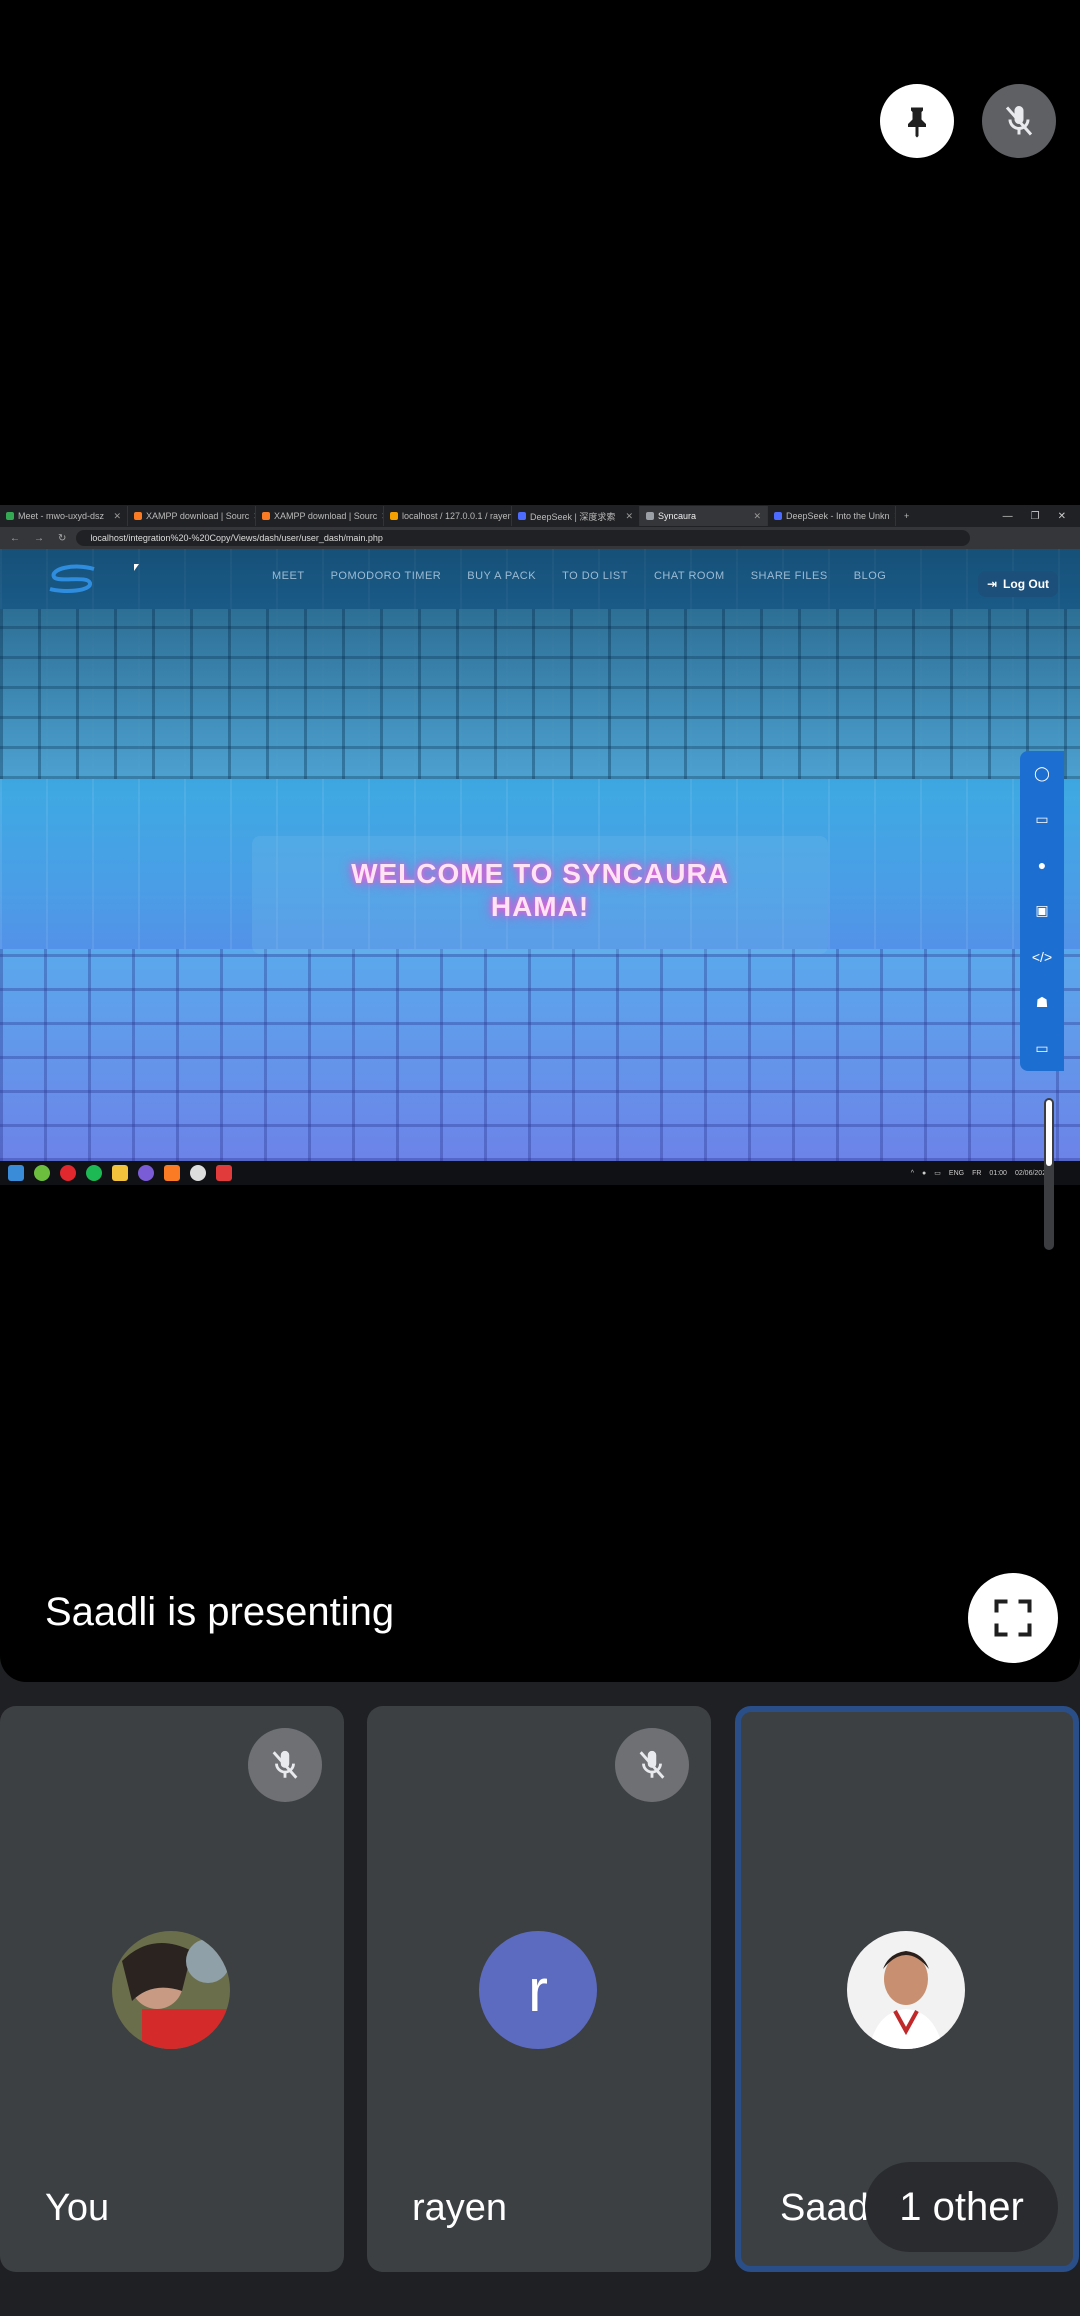 The height and width of the screenshot is (2316, 1080). Describe the element at coordinates (1042, 1002) in the screenshot. I see `users-icon: ☗` at that location.